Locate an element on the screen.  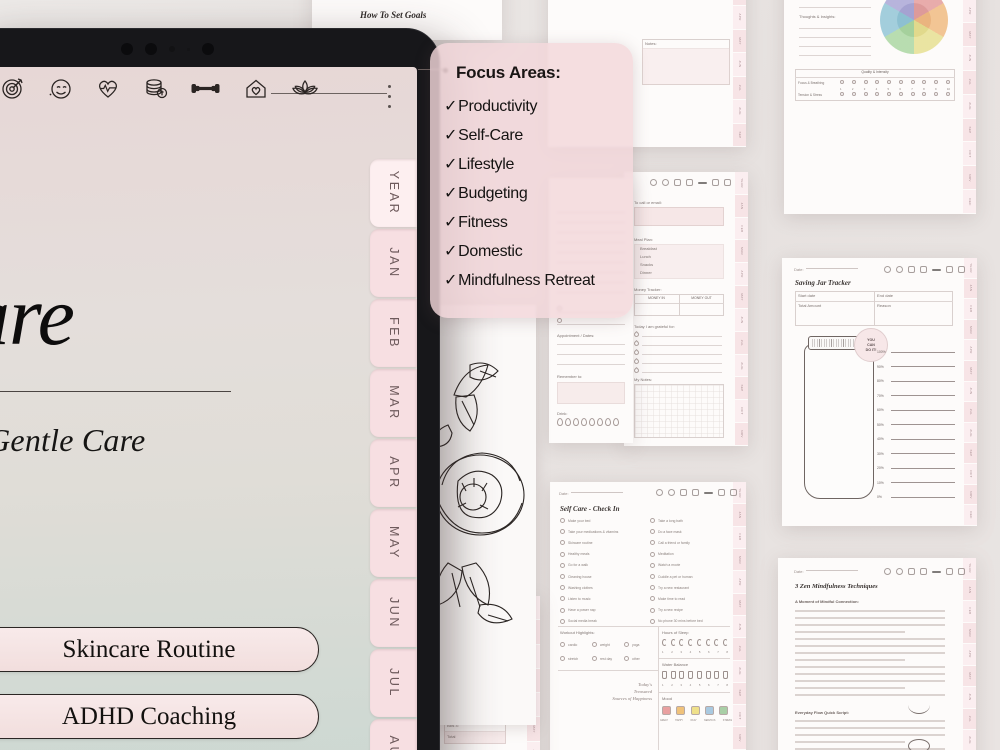
saving-scale-row: 60% is located at coordinates (916, 410).